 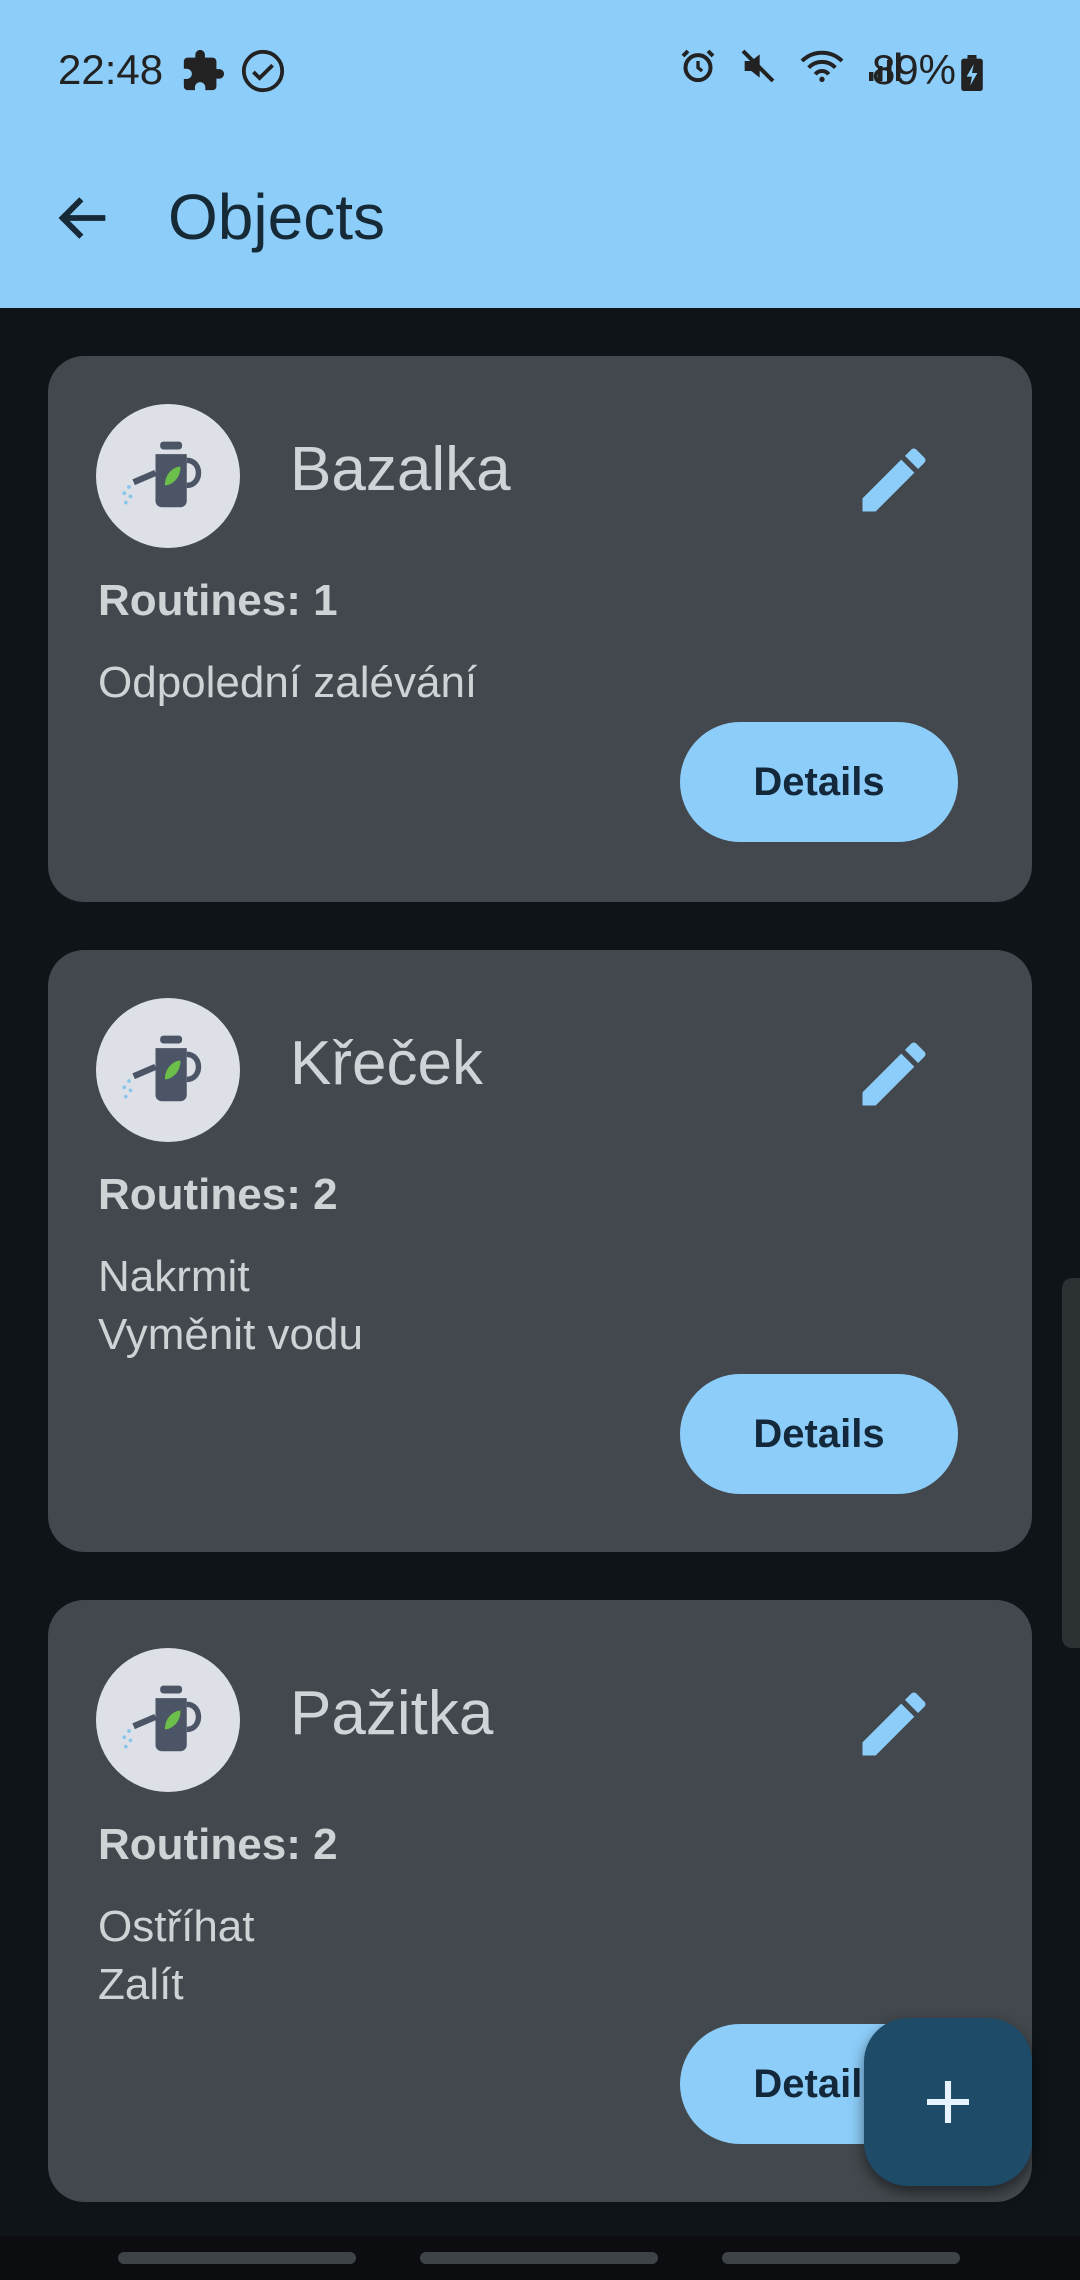 I want to click on scrollbar, so click(x=1071, y=1463).